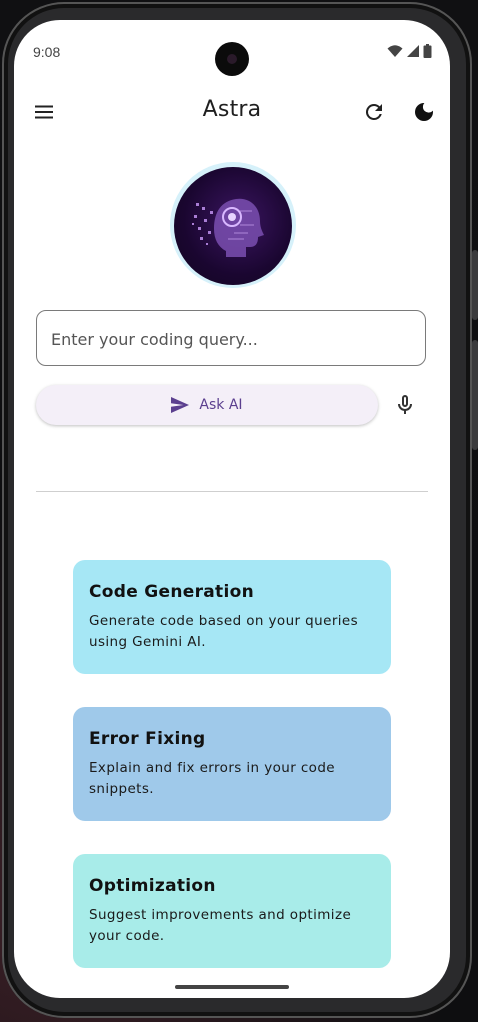 The height and width of the screenshot is (1022, 478). What do you see at coordinates (232, 59) in the screenshot?
I see `front-camera` at bounding box center [232, 59].